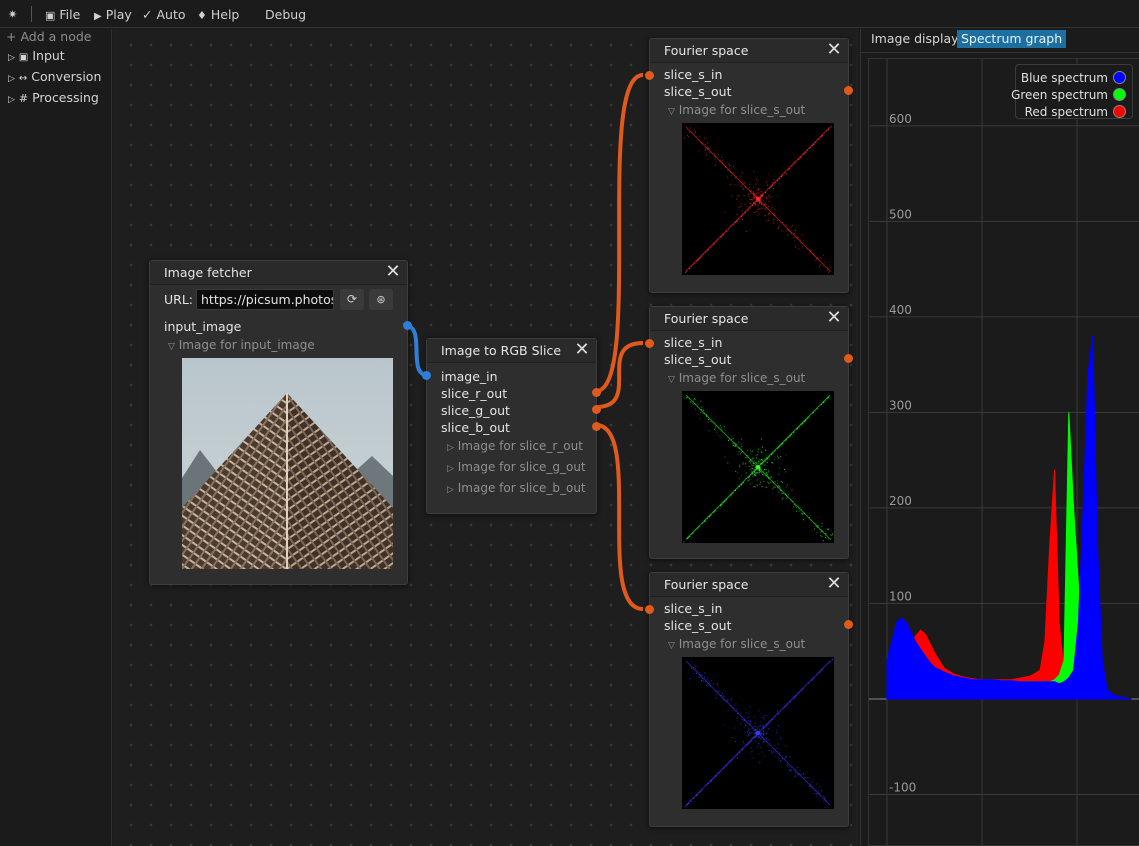 This screenshot has width=1139, height=846. I want to click on output-port-label: input_image, so click(203, 326).